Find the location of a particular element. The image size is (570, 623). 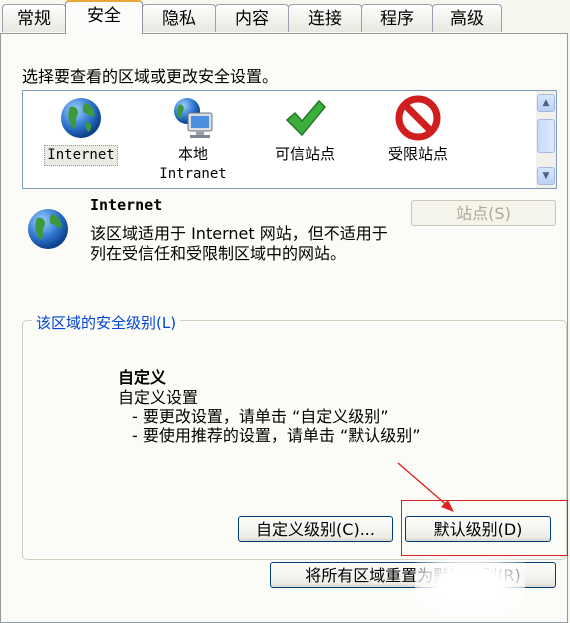

zone-local-intranet-label: 本地 is located at coordinates (192, 154).